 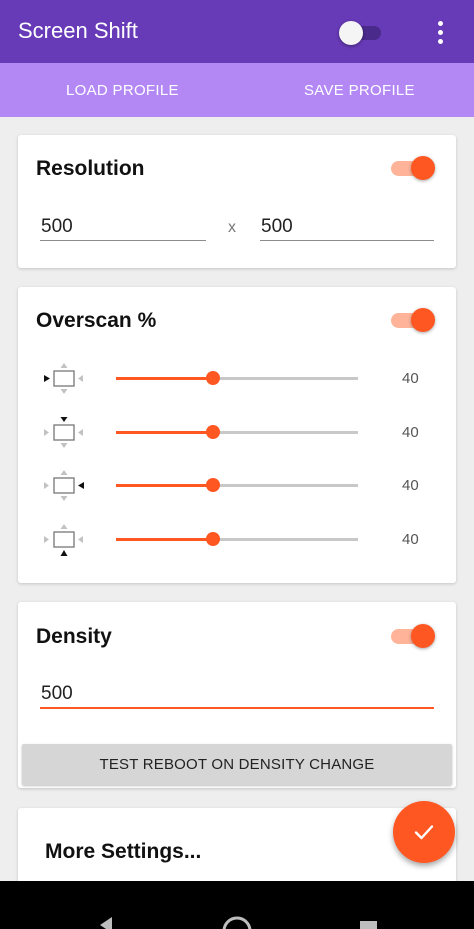 I want to click on overscan-toggle, so click(x=414, y=320).